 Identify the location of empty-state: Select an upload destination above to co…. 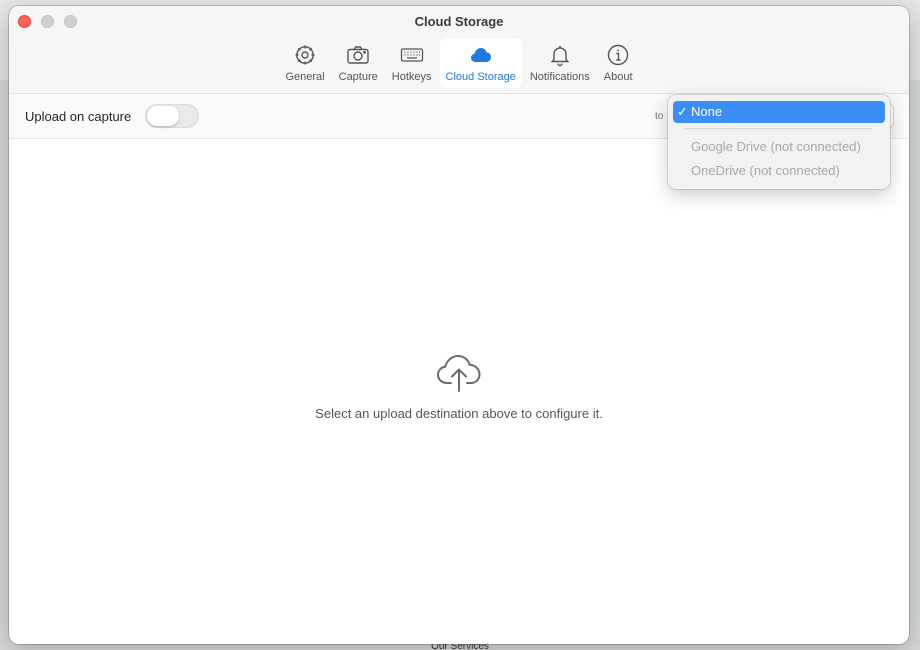
(459, 386).